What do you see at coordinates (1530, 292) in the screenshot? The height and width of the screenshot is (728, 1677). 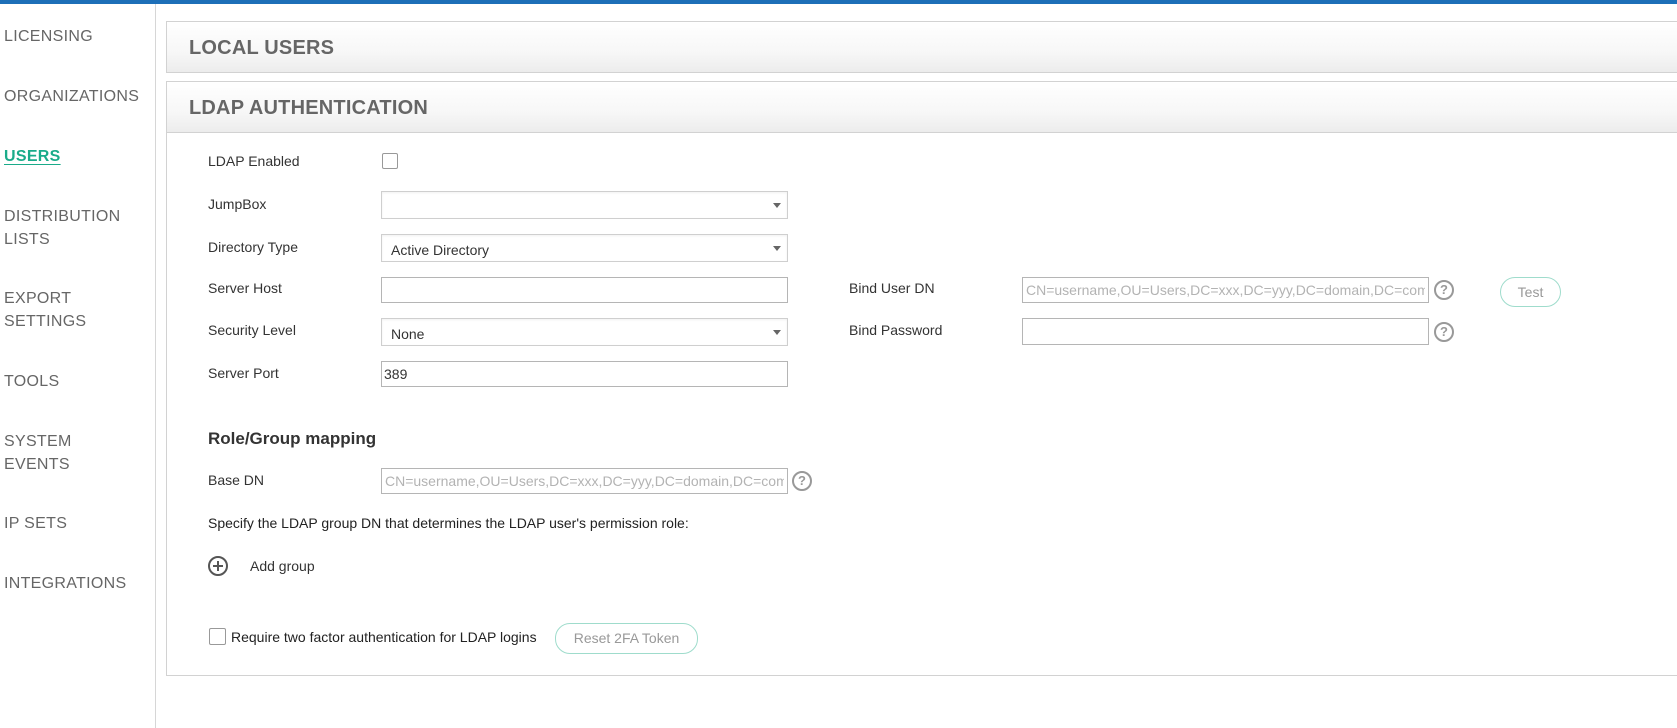 I see `test-button: Test` at bounding box center [1530, 292].